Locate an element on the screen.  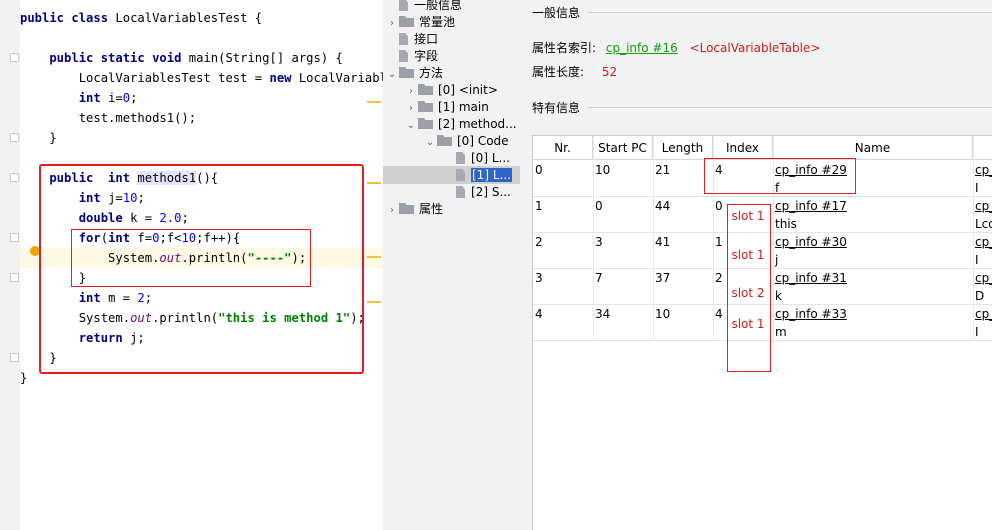
cell-name: k is located at coordinates (778, 296).